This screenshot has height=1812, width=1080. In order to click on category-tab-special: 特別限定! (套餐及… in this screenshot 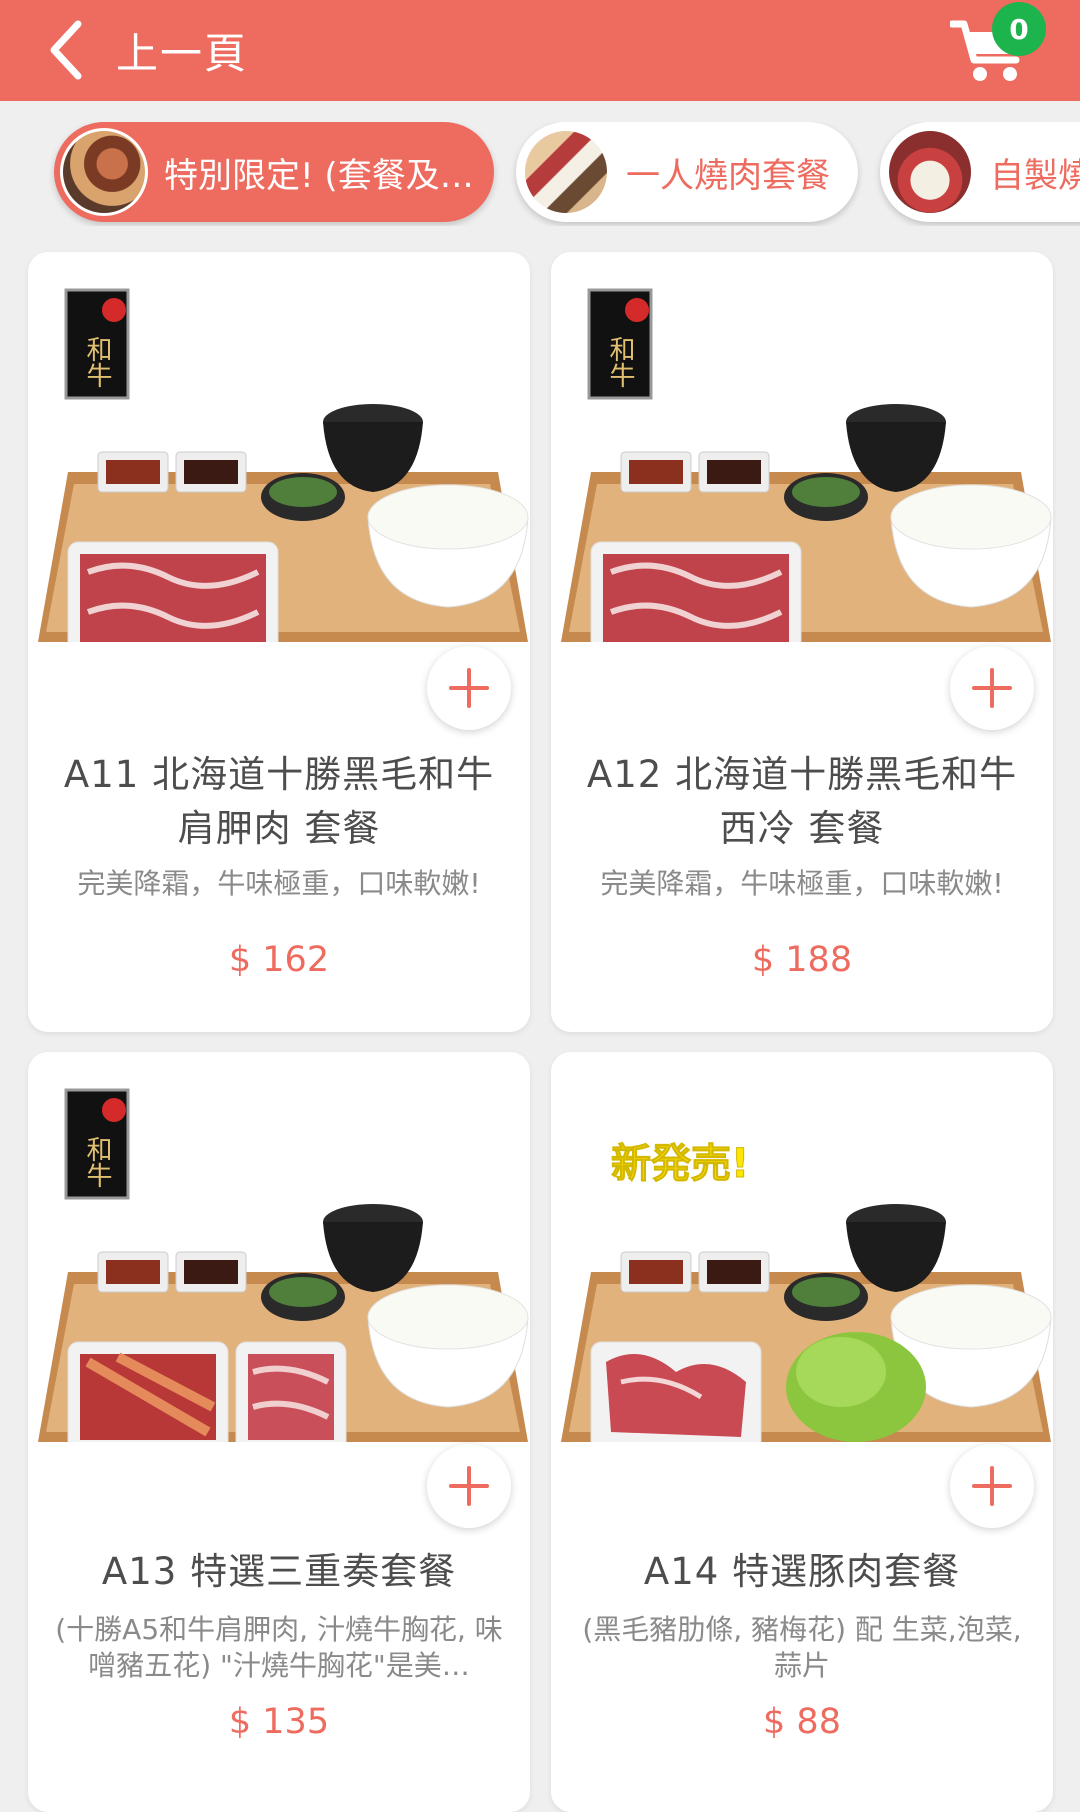, I will do `click(274, 172)`.